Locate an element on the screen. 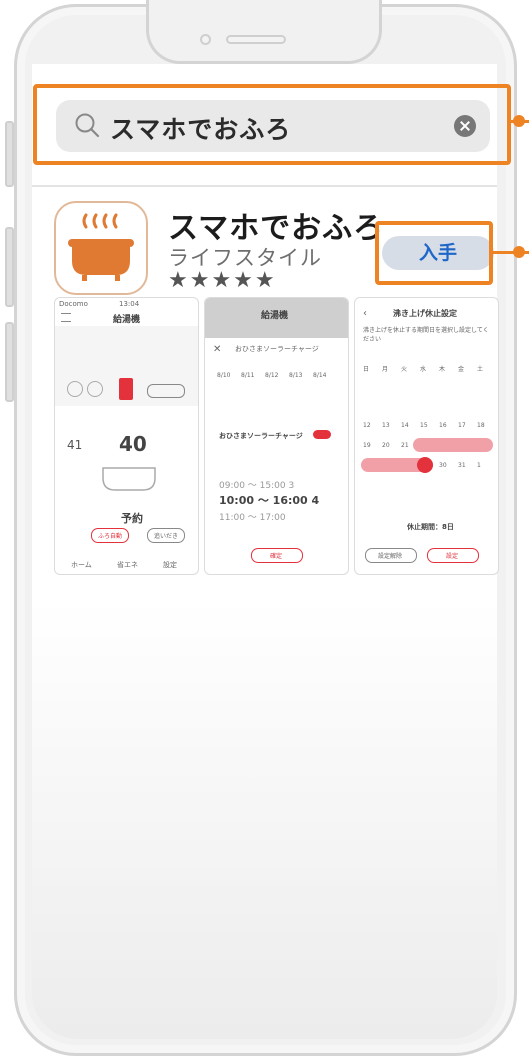 This screenshot has width=529, height=1063. toggle-label: おひさまソーラーチャージ is located at coordinates (261, 436).